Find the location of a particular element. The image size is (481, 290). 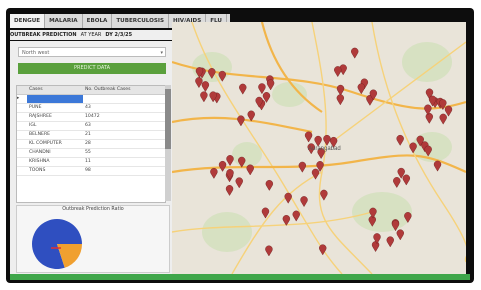

table-header: Cases No. Outbreak Cases is located at coordinates (91, 90).